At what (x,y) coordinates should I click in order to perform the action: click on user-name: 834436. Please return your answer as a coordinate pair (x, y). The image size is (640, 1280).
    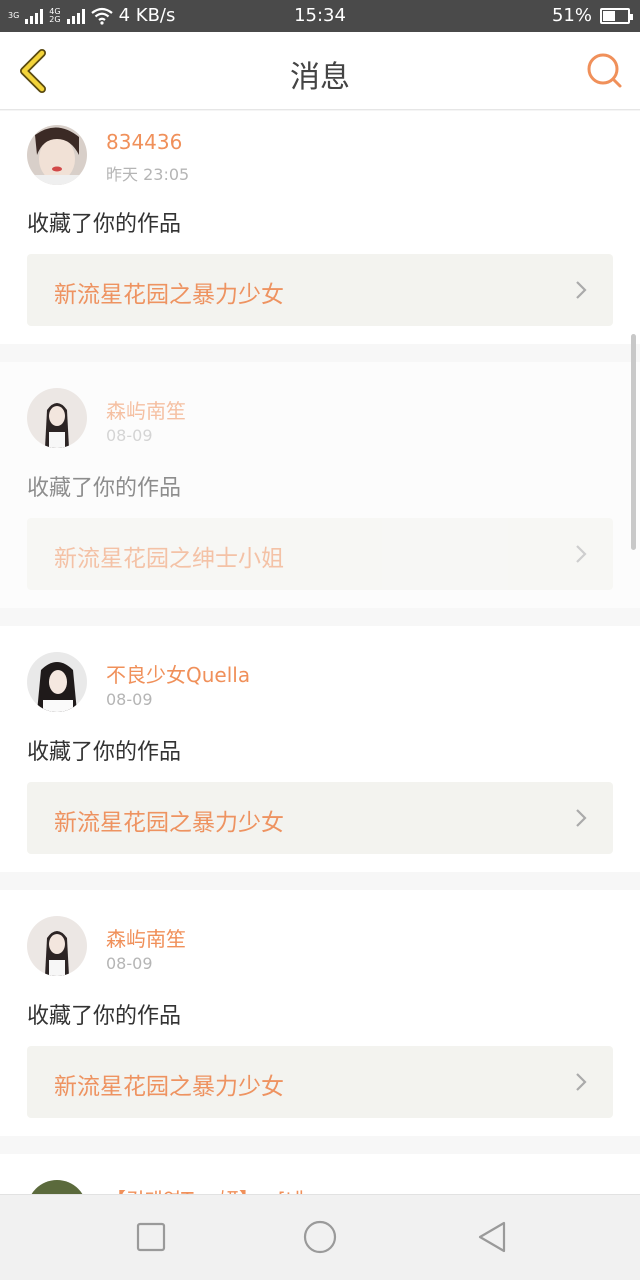
    Looking at the image, I should click on (144, 142).